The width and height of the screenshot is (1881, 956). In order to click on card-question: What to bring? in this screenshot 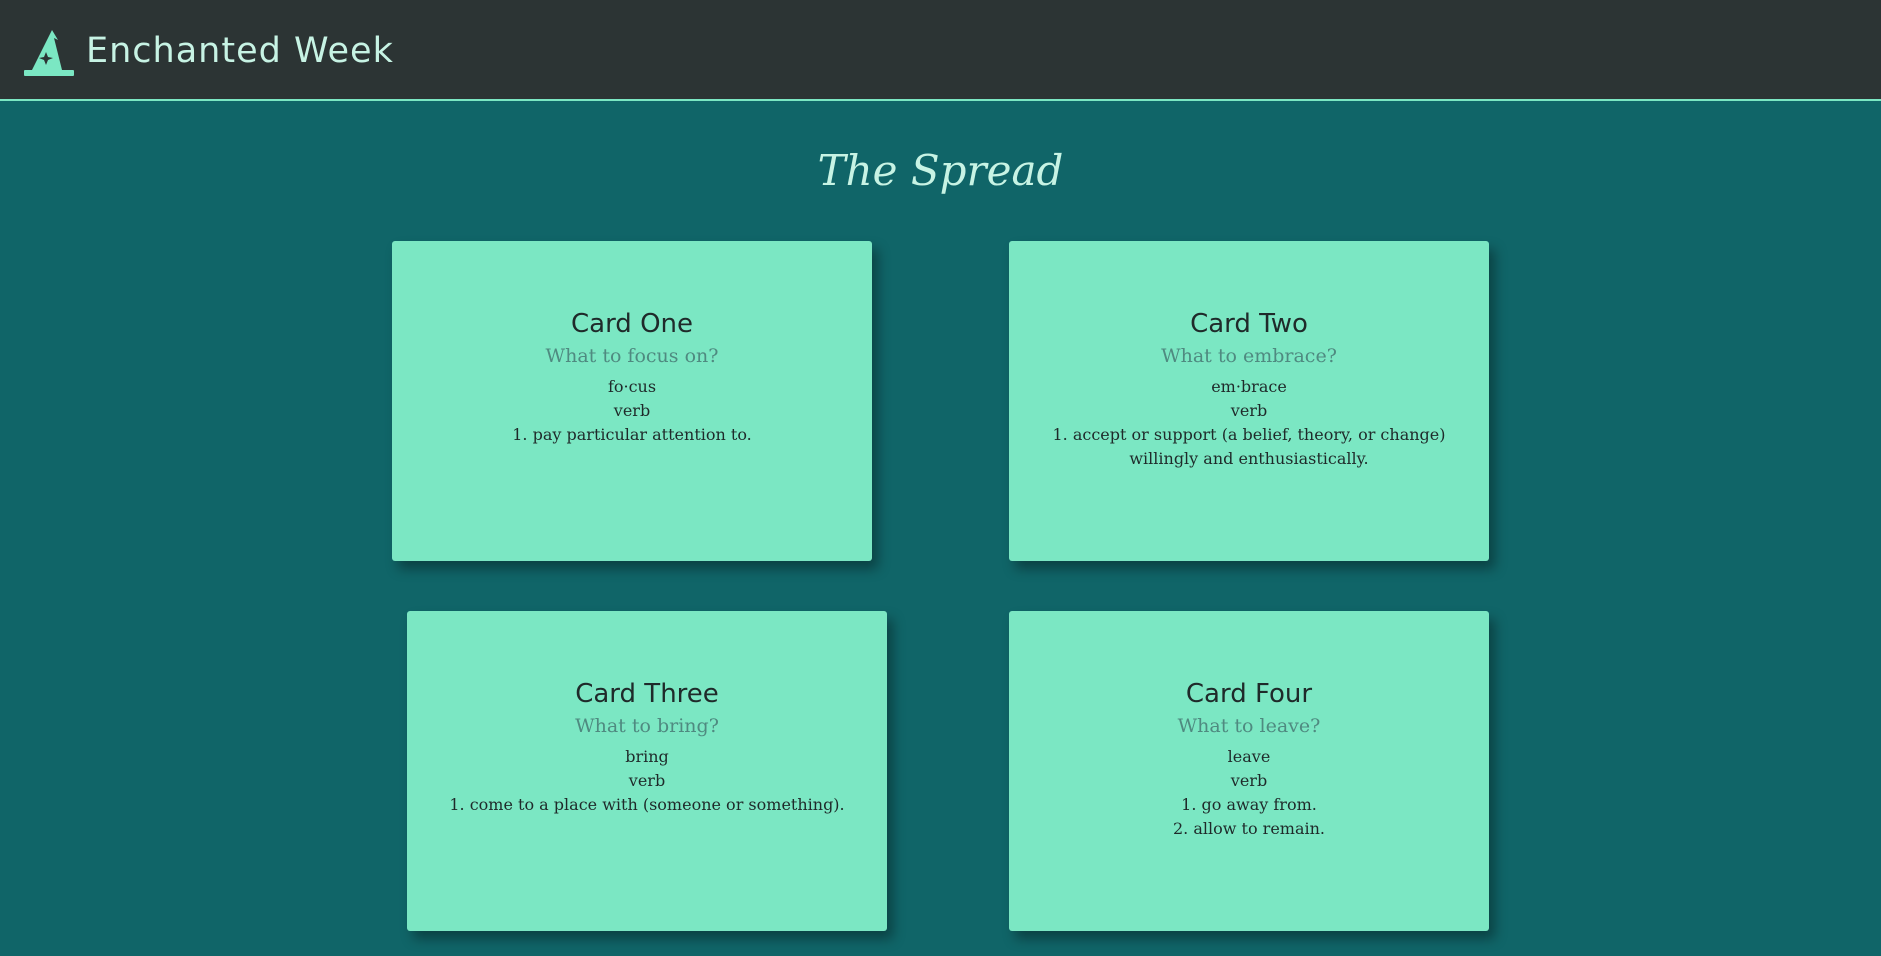, I will do `click(647, 726)`.